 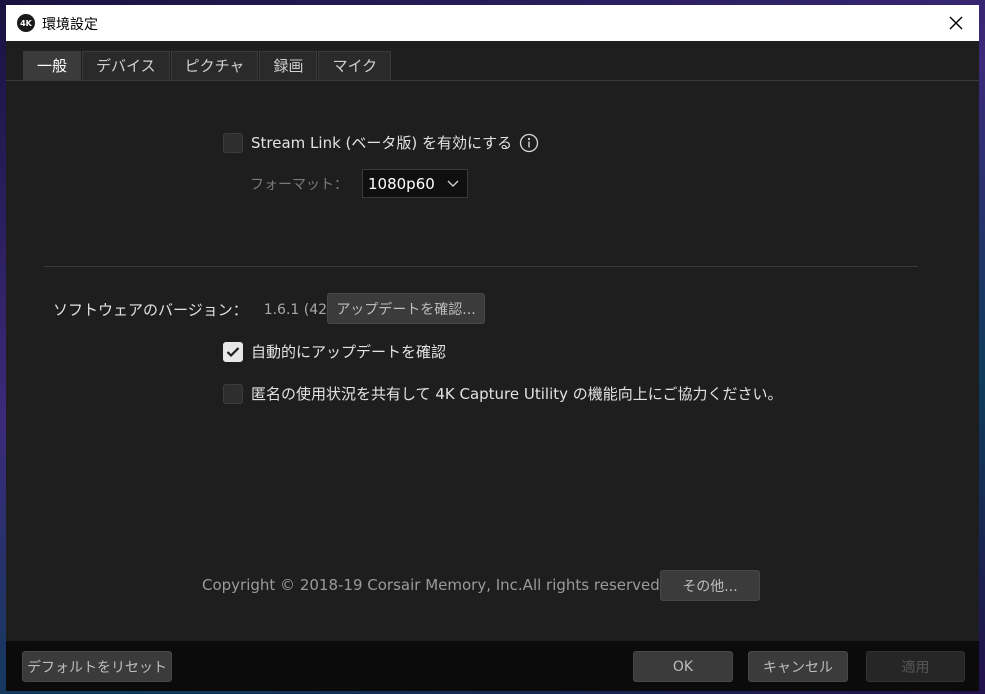 What do you see at coordinates (492, 80) in the screenshot?
I see `tab-divider` at bounding box center [492, 80].